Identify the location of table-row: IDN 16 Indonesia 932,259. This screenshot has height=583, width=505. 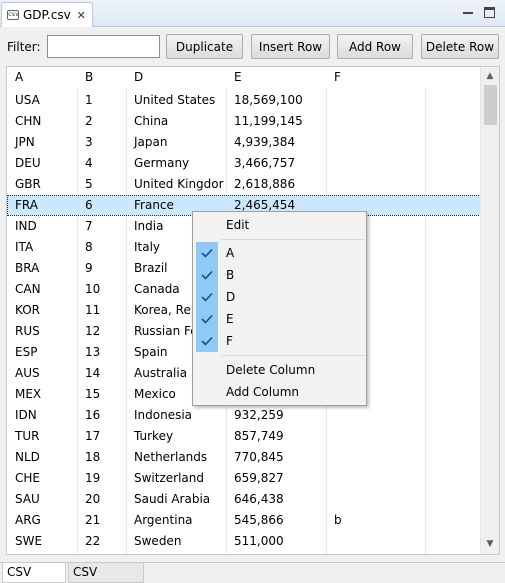
(244, 415).